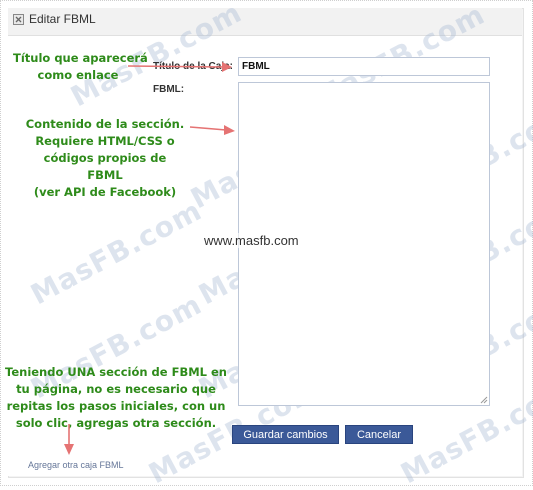  I want to click on arrow-to-add-link-icon, so click(69, 439).